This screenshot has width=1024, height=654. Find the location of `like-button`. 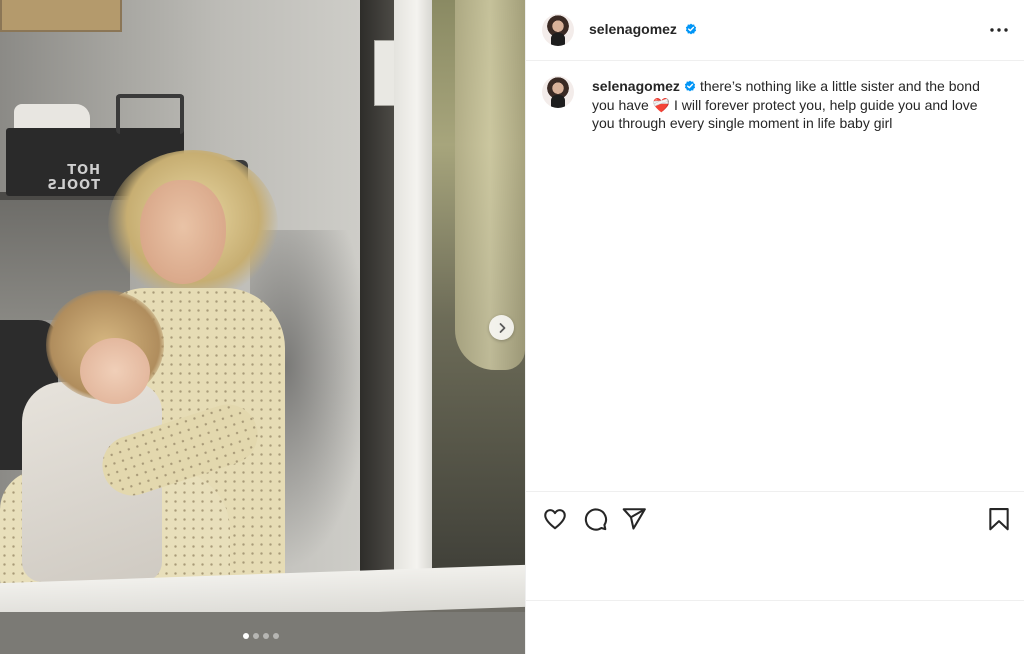

like-button is located at coordinates (555, 519).